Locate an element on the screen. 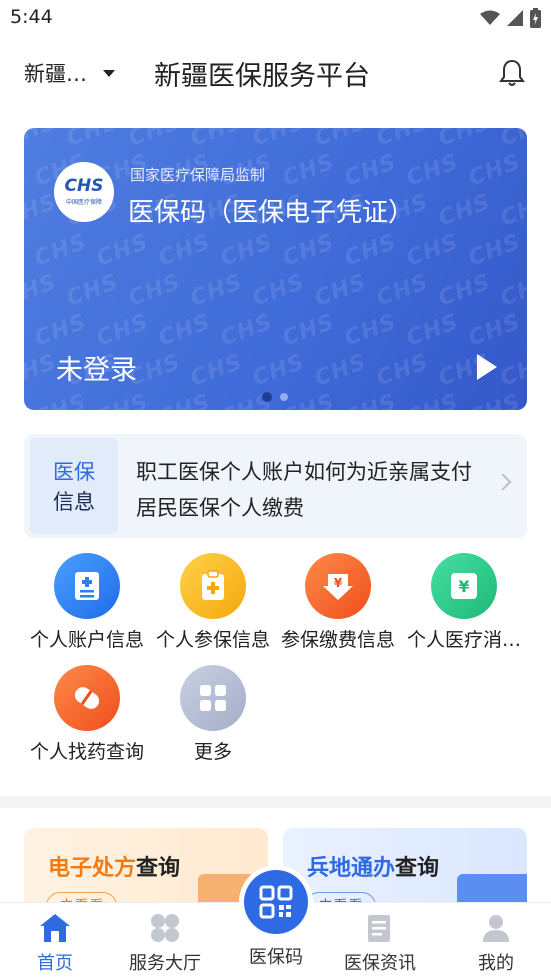 This screenshot has width=551, height=979. tab-home: 首页 is located at coordinates (55, 943).